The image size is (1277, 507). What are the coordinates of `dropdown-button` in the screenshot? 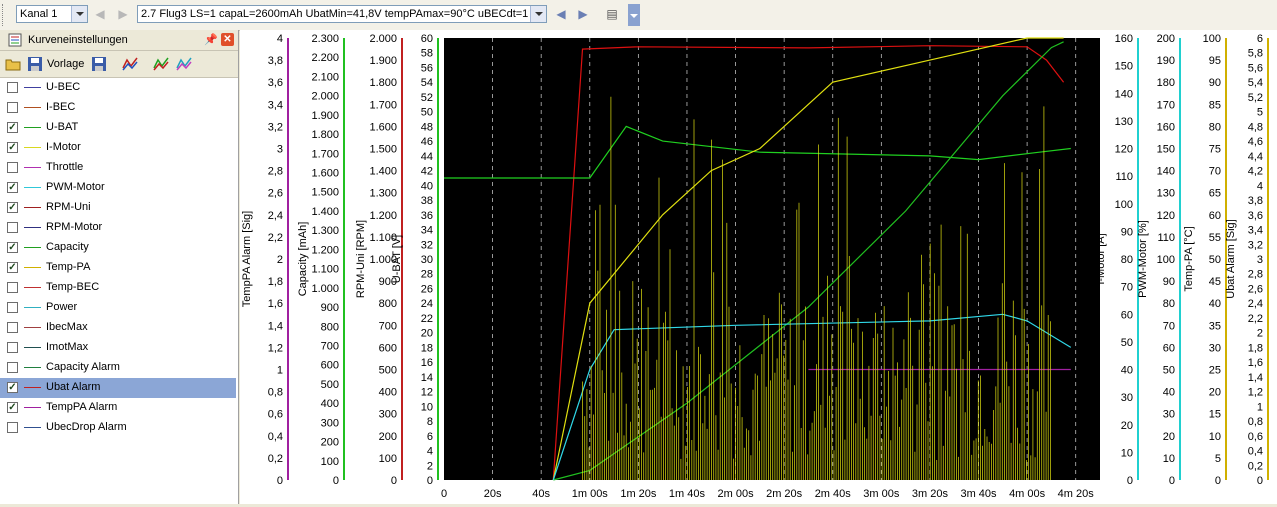 It's located at (634, 15).